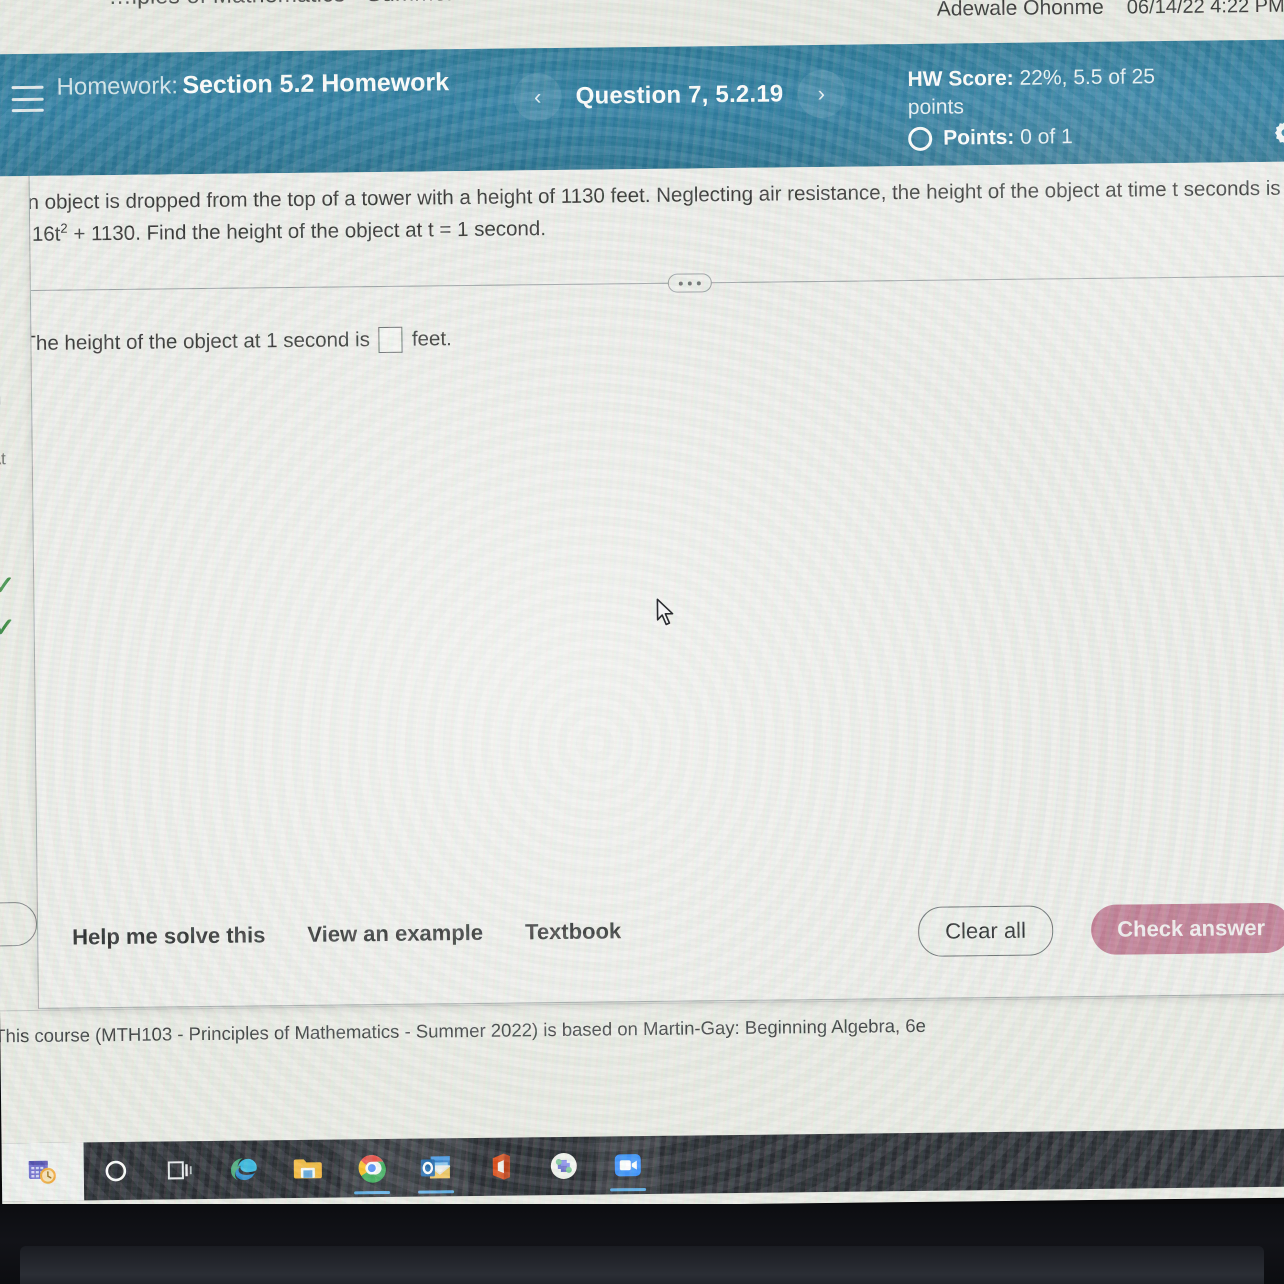  I want to click on task-view-icon, so click(180, 1170).